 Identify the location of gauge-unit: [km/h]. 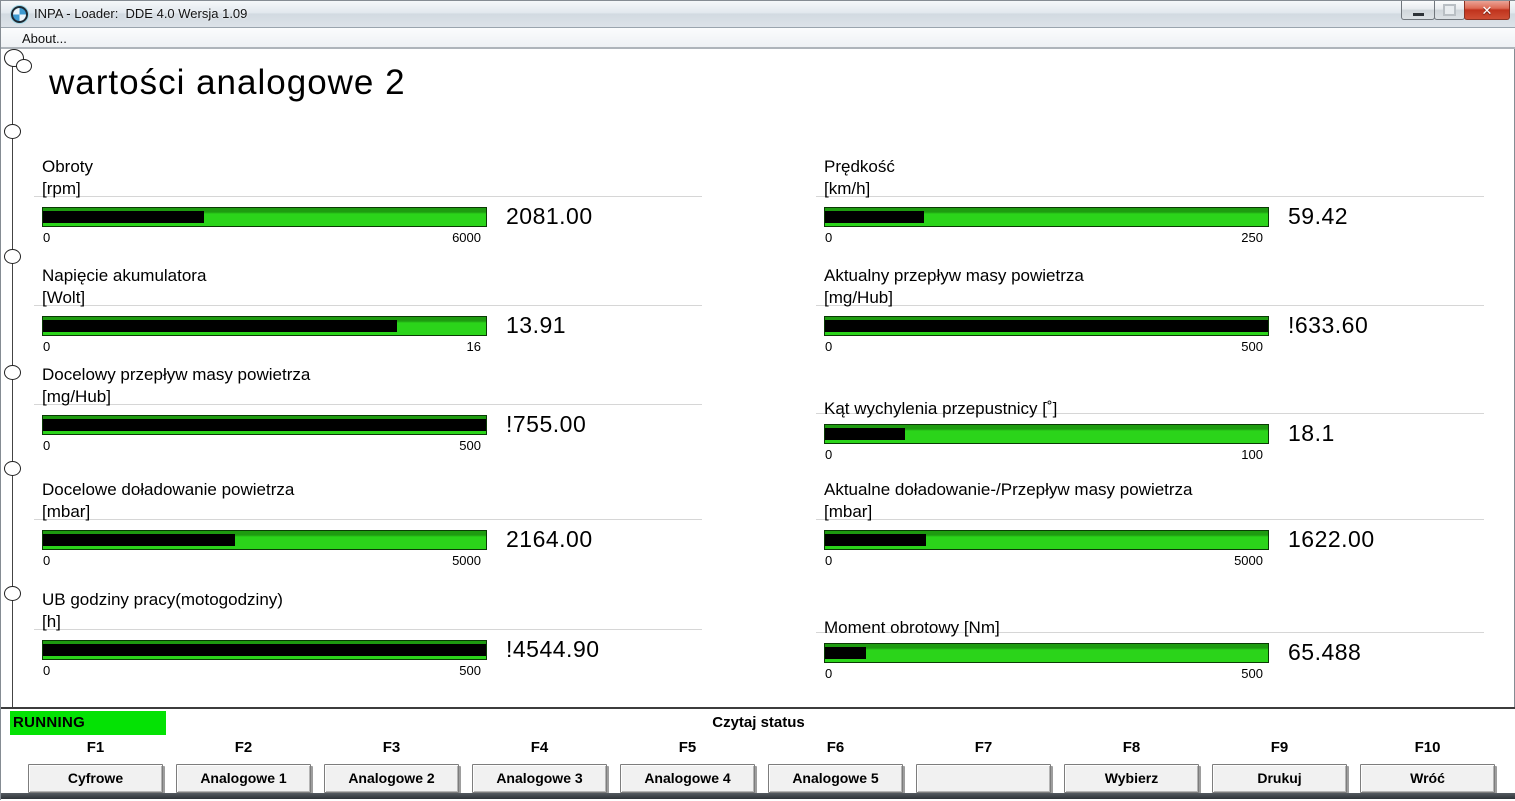
(847, 188).